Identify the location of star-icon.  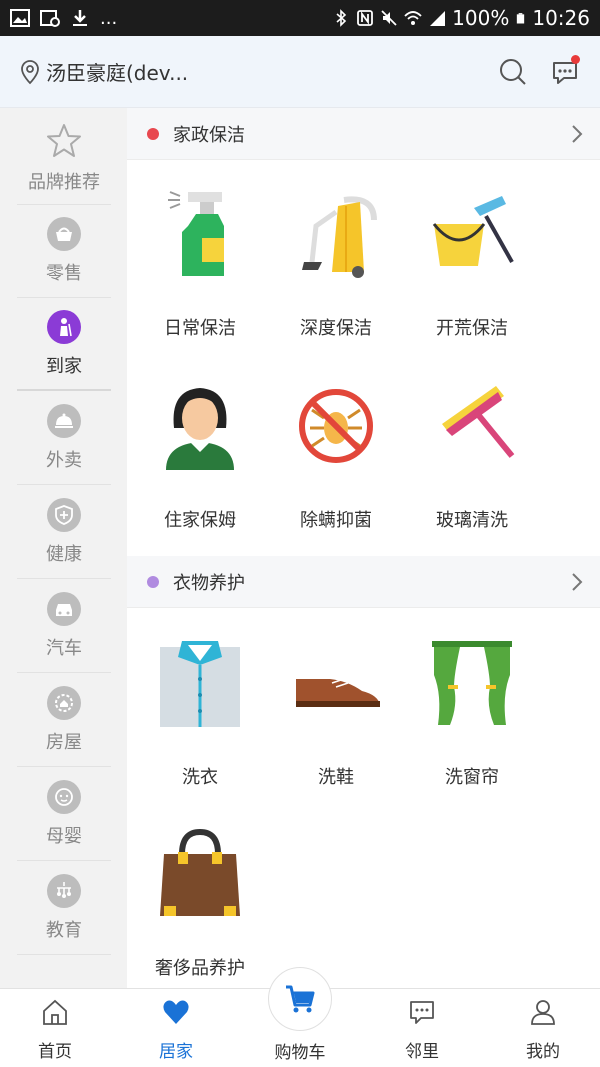
(64, 140).